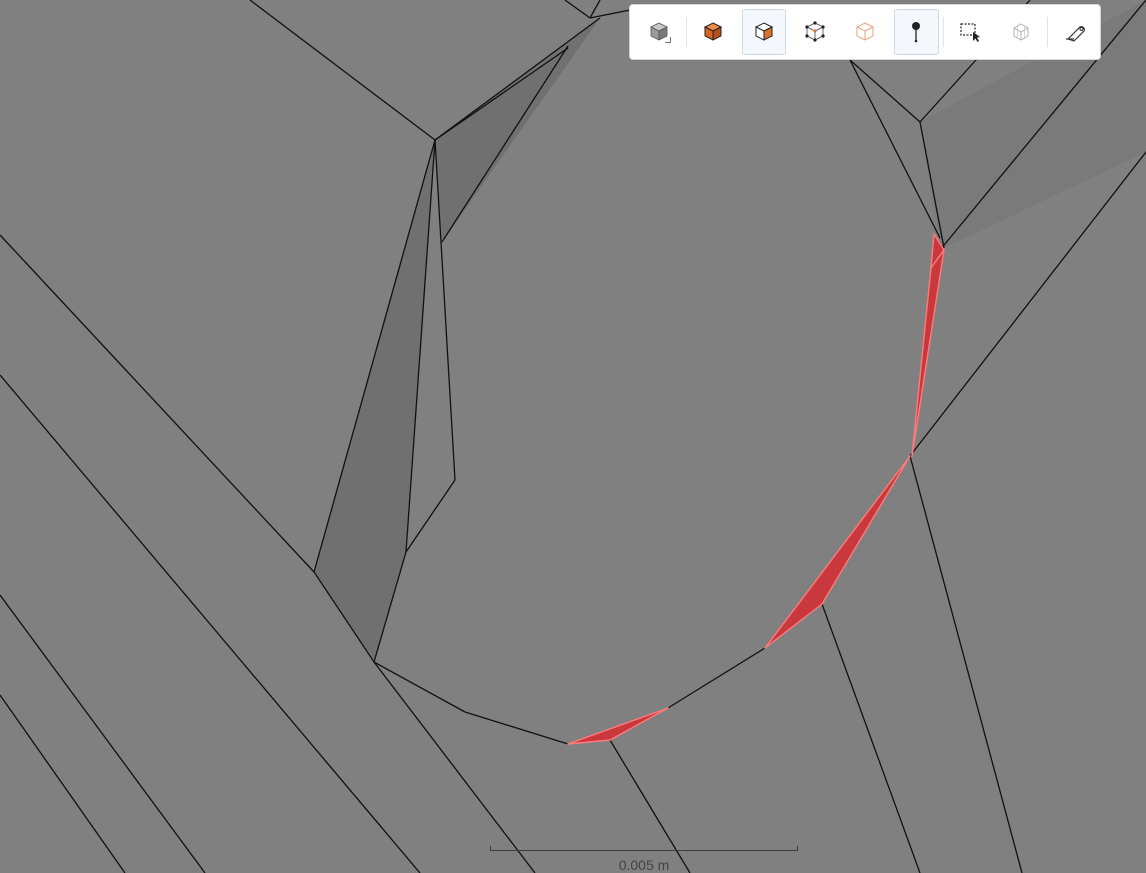 Image resolution: width=1146 pixels, height=873 pixels. I want to click on wireframe-cube-icon, so click(865, 31).